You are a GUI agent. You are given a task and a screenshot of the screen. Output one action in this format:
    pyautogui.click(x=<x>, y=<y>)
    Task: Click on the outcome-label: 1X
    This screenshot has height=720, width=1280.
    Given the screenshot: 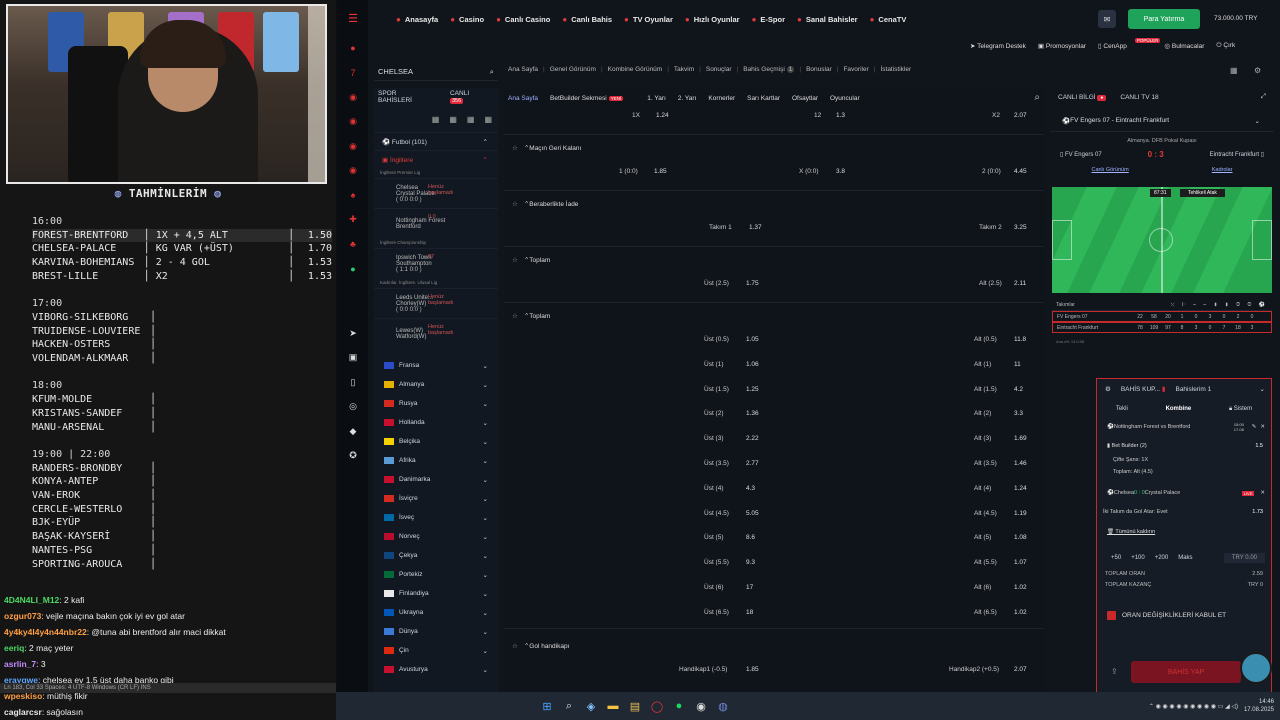 What is the action you would take?
    pyautogui.click(x=636, y=115)
    